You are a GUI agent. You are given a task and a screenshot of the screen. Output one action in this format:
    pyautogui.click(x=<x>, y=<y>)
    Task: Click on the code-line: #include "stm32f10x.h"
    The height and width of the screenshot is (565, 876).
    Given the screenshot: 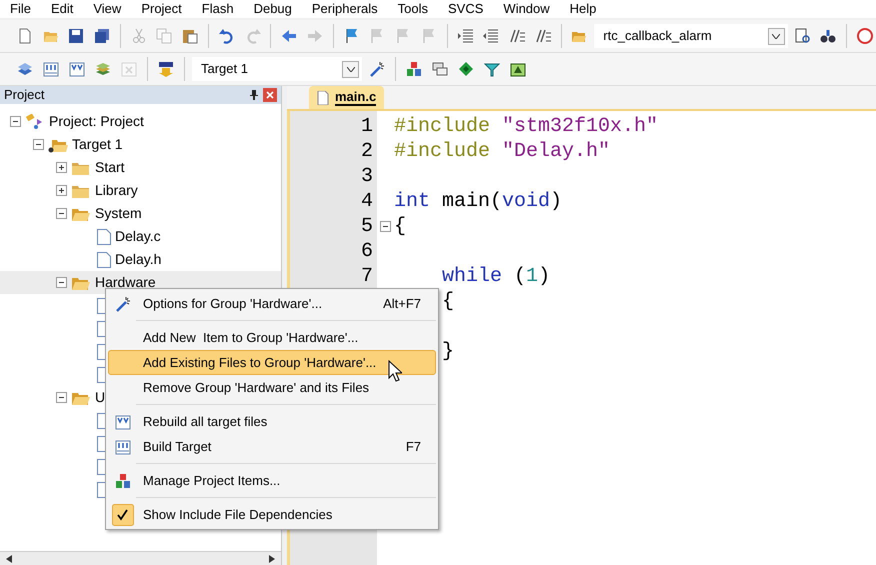 What is the action you would take?
    pyautogui.click(x=526, y=126)
    